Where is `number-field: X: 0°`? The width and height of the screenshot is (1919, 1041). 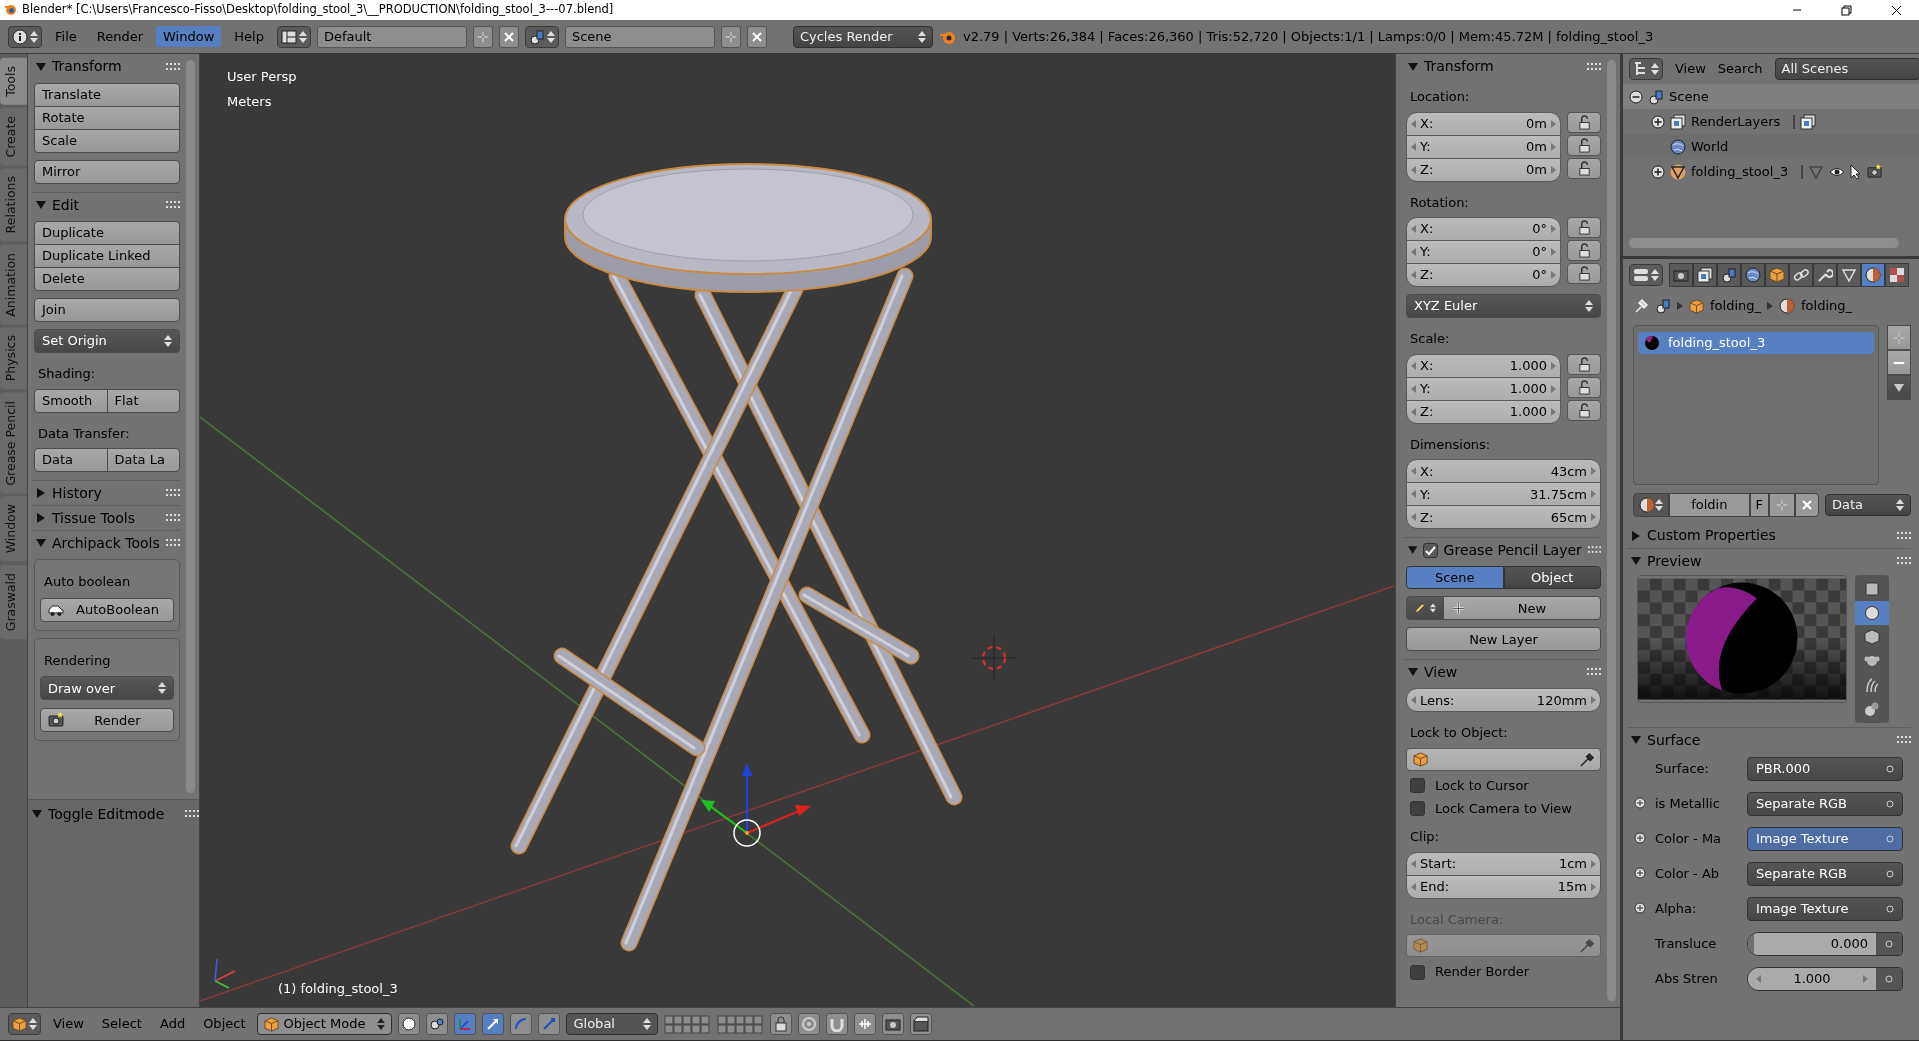 number-field: X: 0° is located at coordinates (1483, 229).